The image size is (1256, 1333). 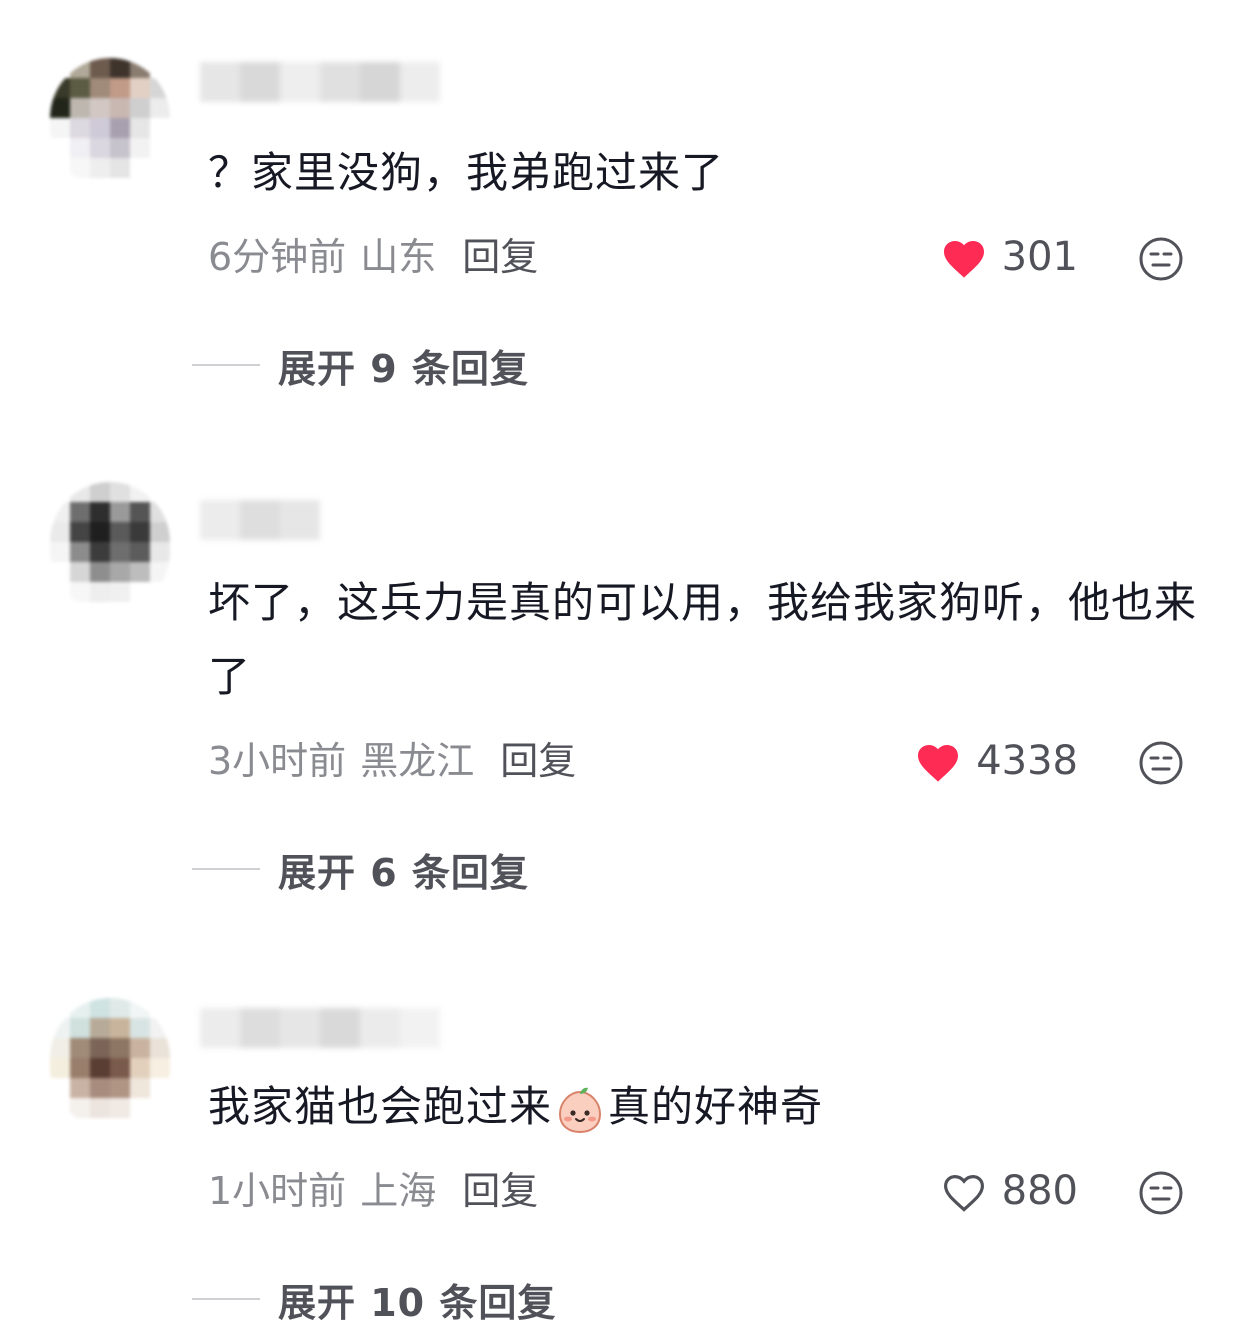 I want to click on comment-text: 坏了，这兵力是真的可以用，我给我家狗听，他也来了, so click(x=703, y=639).